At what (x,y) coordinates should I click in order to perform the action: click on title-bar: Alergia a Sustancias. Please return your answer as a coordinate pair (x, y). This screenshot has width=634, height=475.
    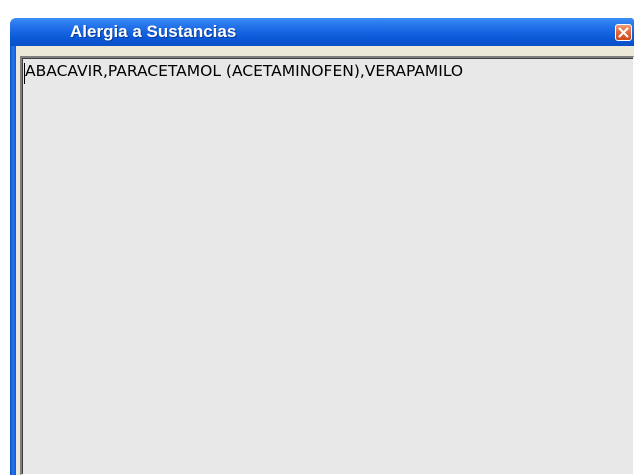
    Looking at the image, I should click on (322, 32).